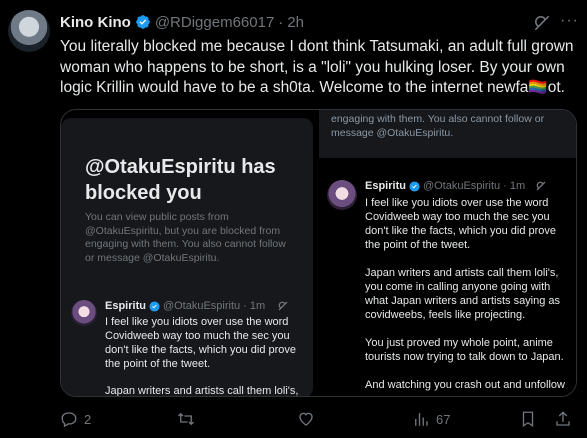  I want to click on author-name: Kino Kino, so click(95, 22).